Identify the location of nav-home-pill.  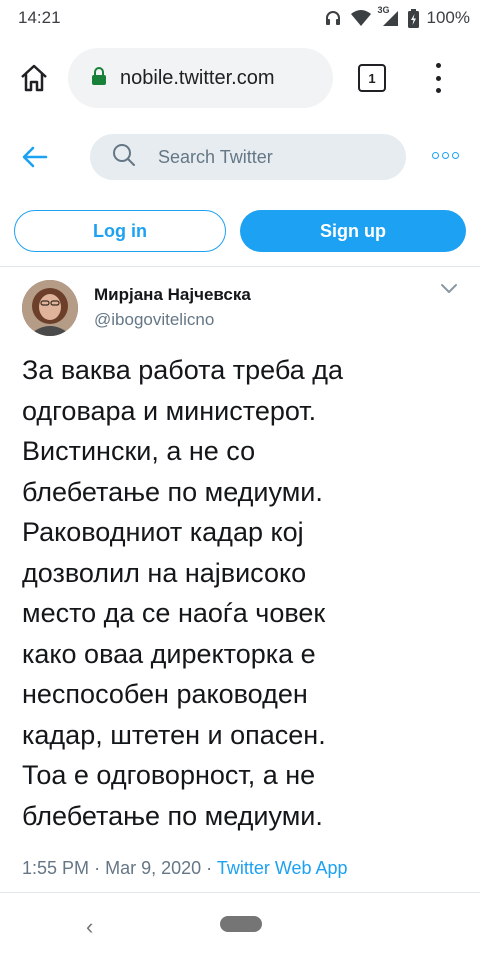
(241, 924).